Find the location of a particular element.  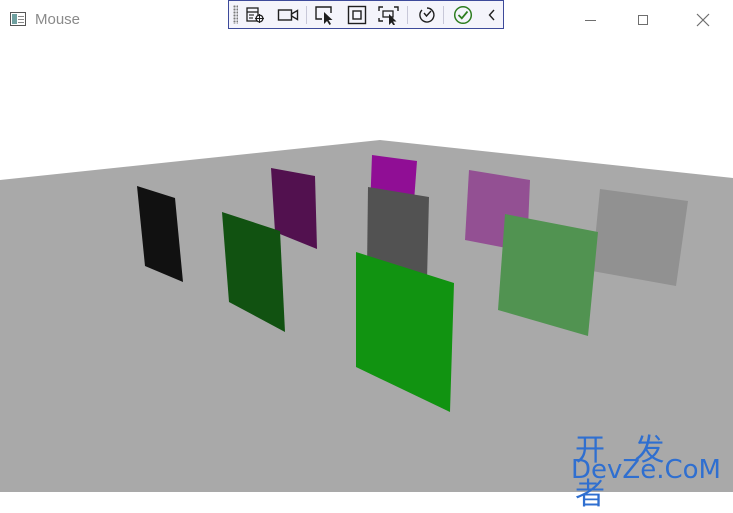

window-title: Mouse is located at coordinates (58, 19).